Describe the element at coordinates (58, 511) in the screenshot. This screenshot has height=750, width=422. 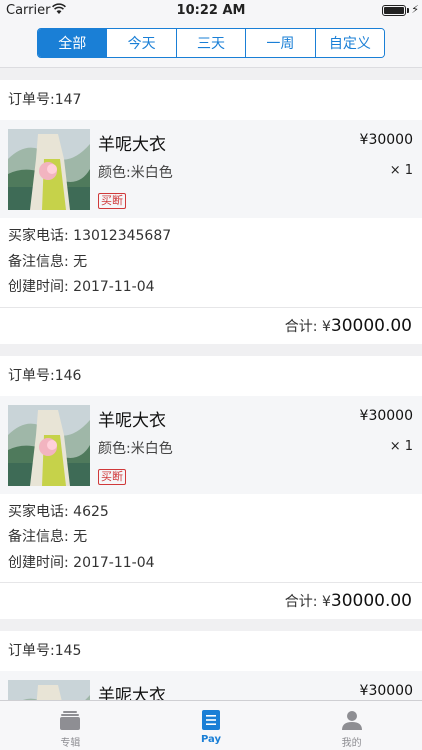
I see `buyer-phone: 买家电话: 4625` at that location.